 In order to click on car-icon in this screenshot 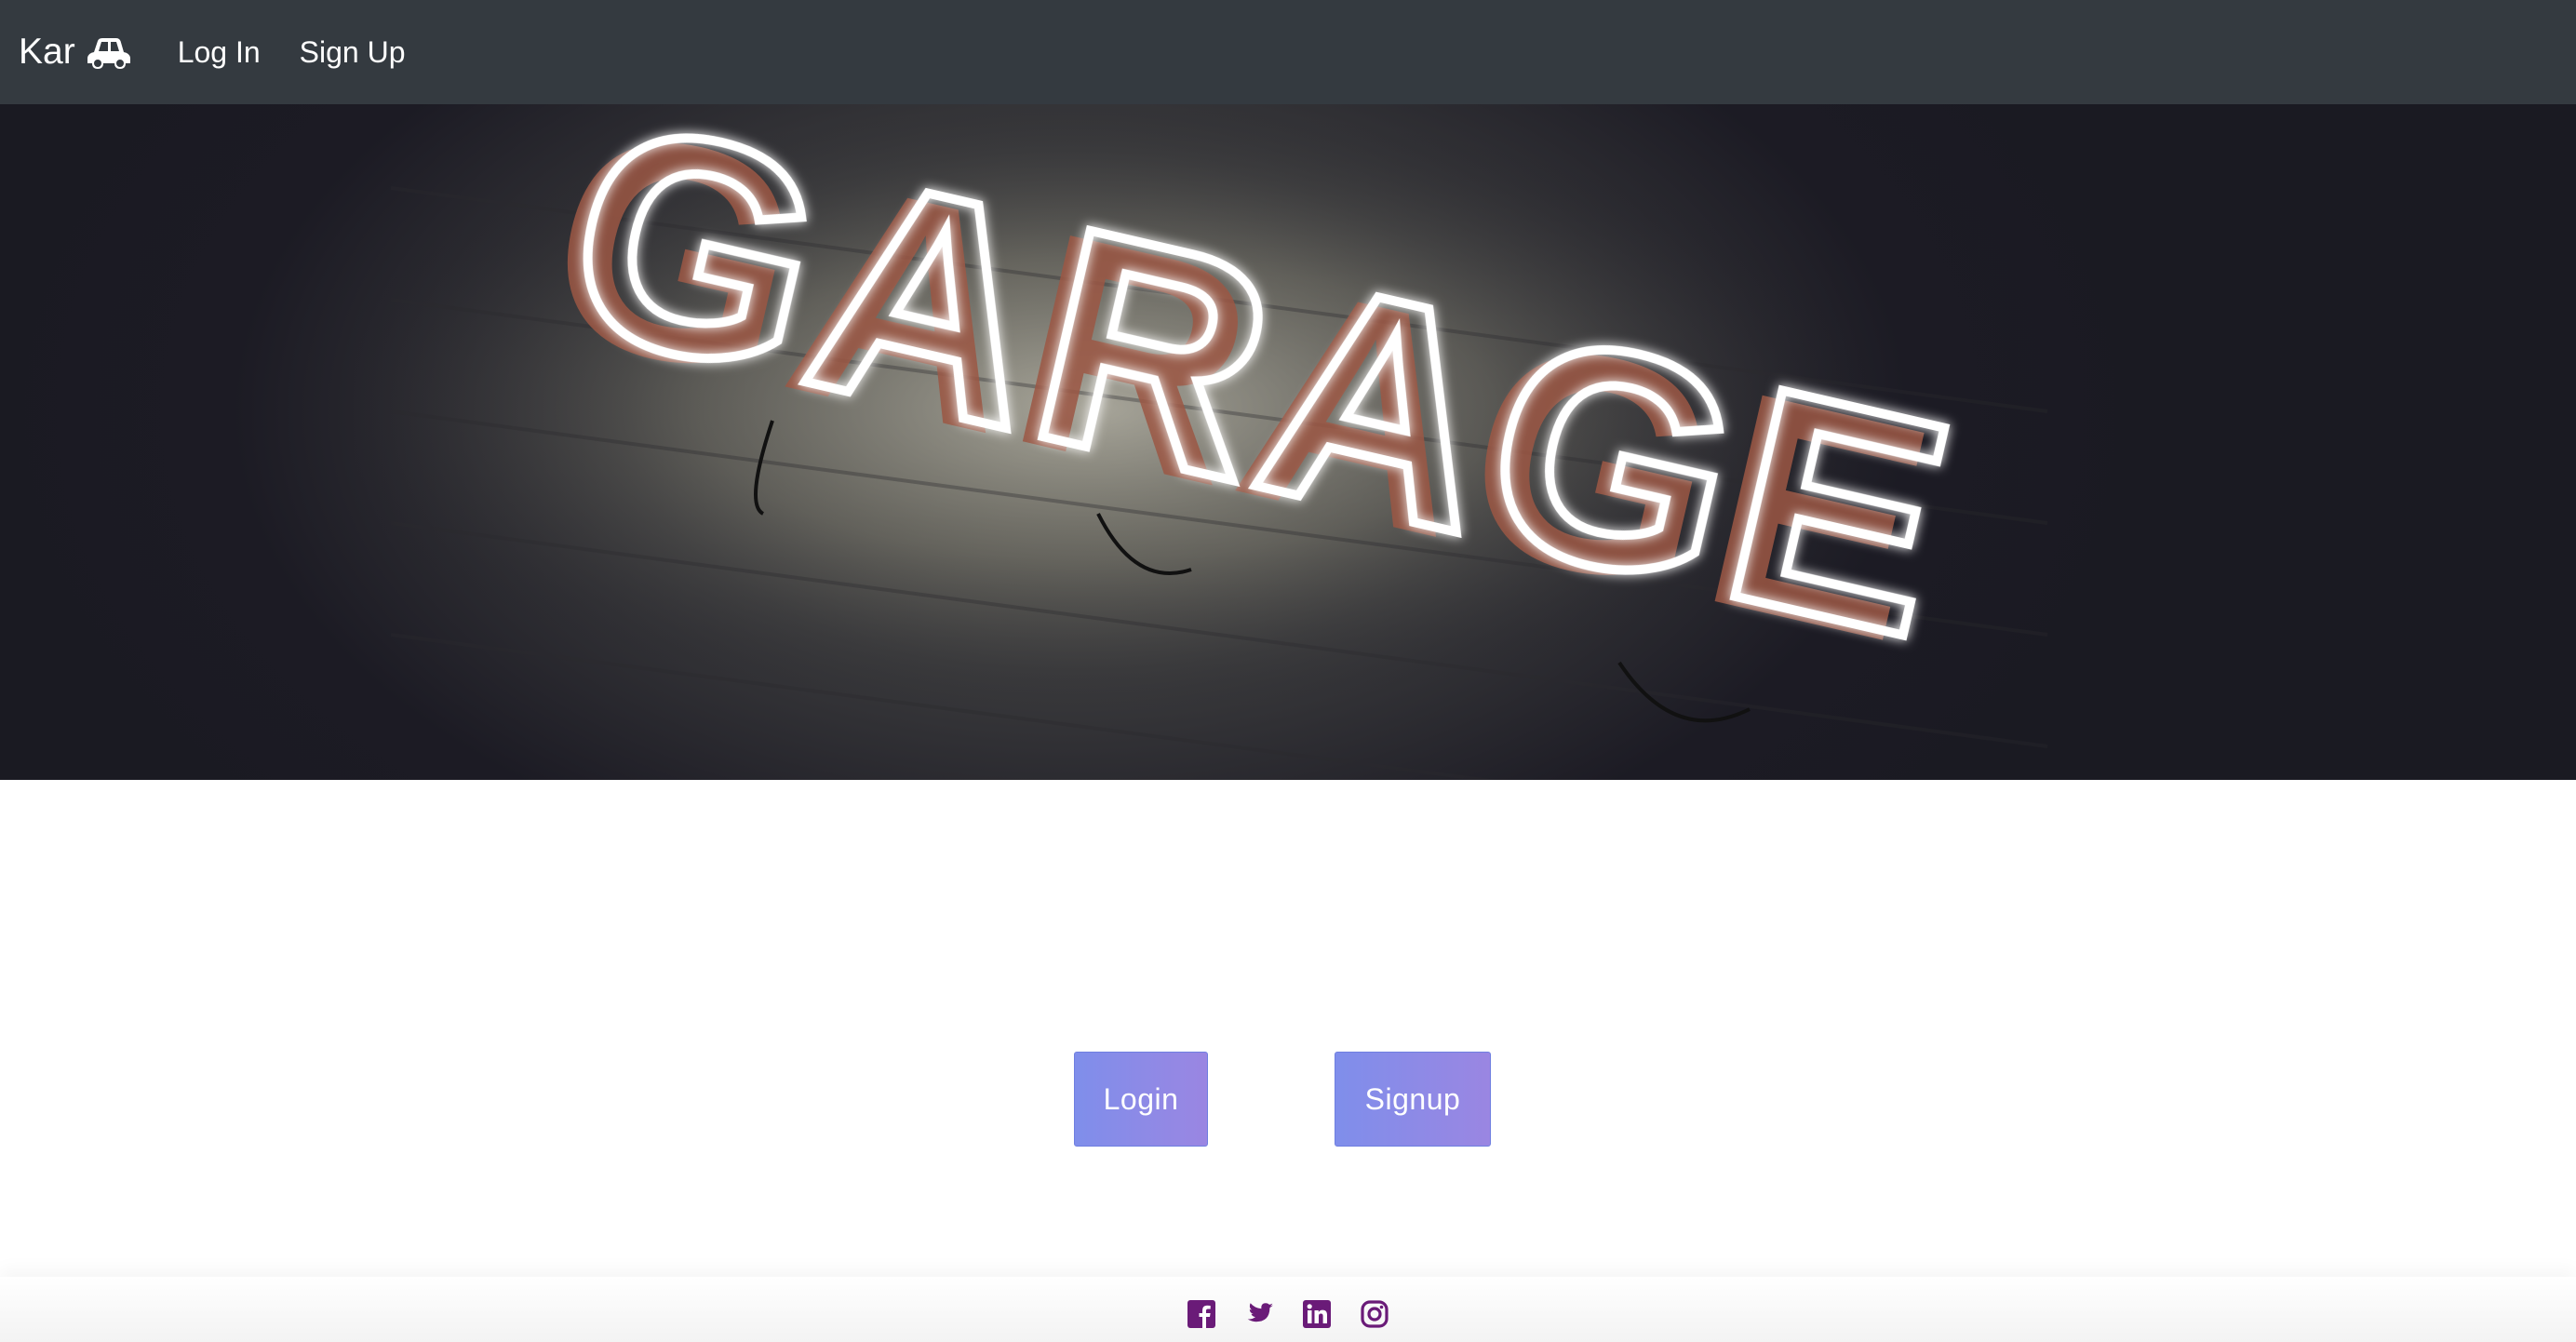, I will do `click(109, 52)`.